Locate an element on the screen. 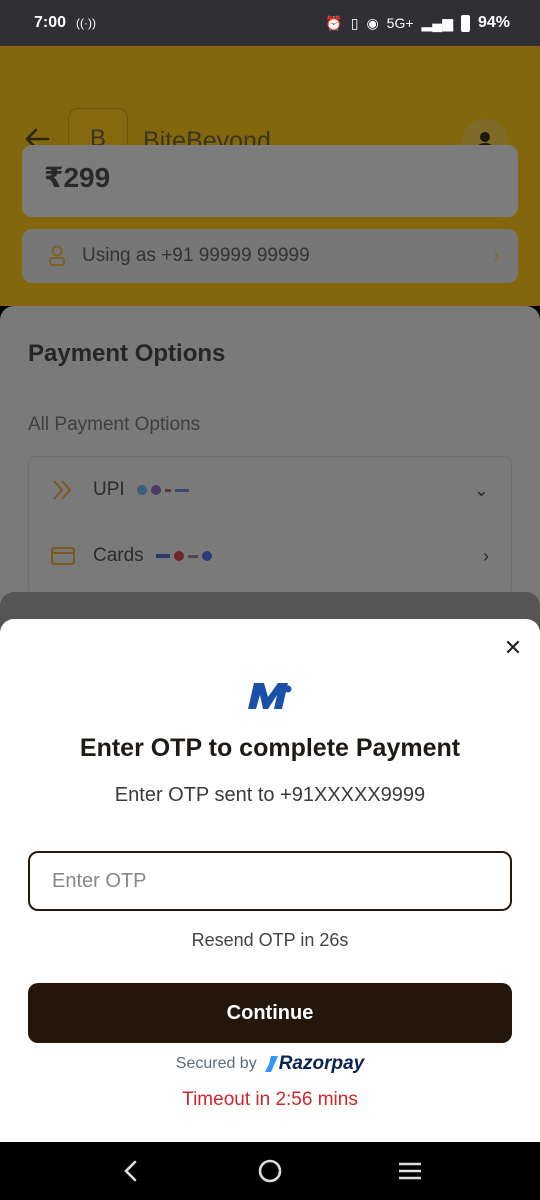 This screenshot has height=1200, width=540. otp-subtitle: Enter OTP sent to +91XXXXX9999 is located at coordinates (270, 795).